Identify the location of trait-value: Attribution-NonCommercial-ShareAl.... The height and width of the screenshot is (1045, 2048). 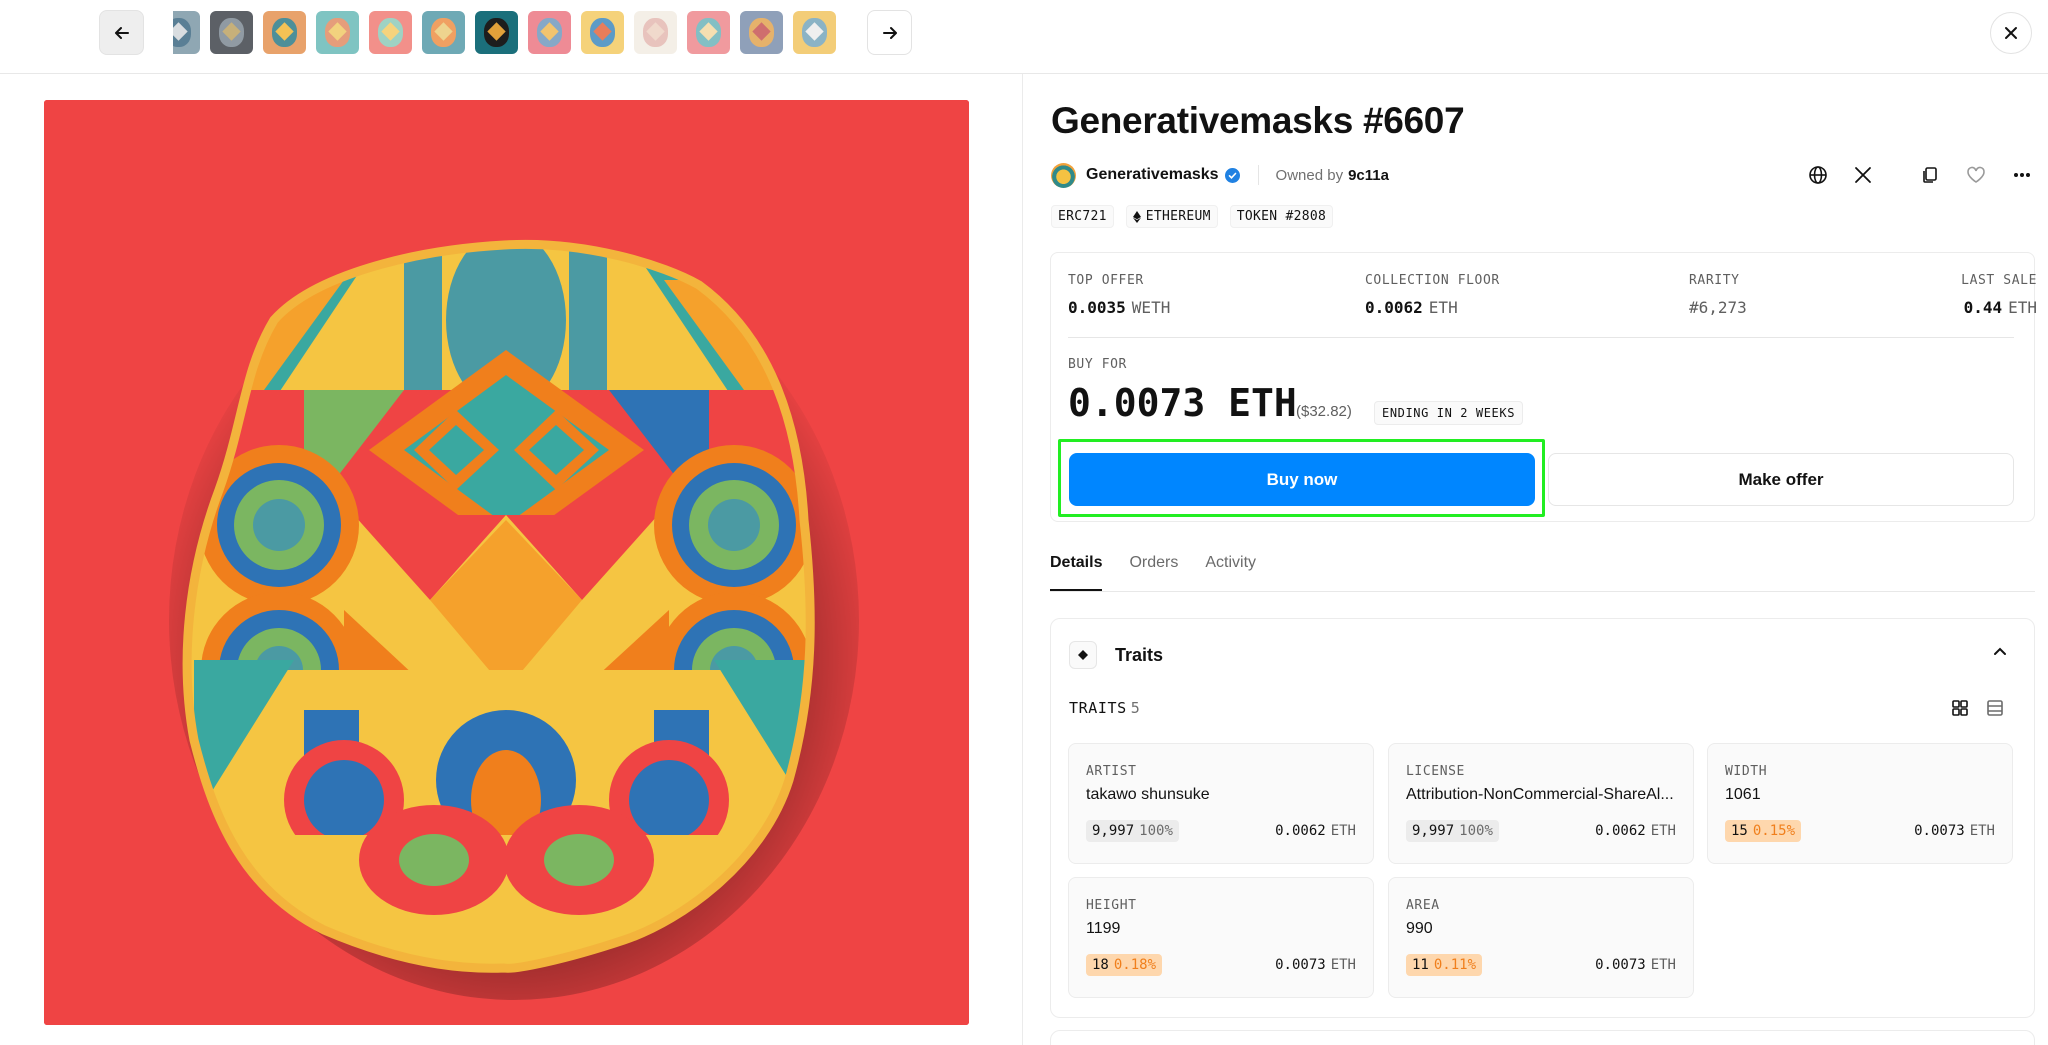
(1540, 794).